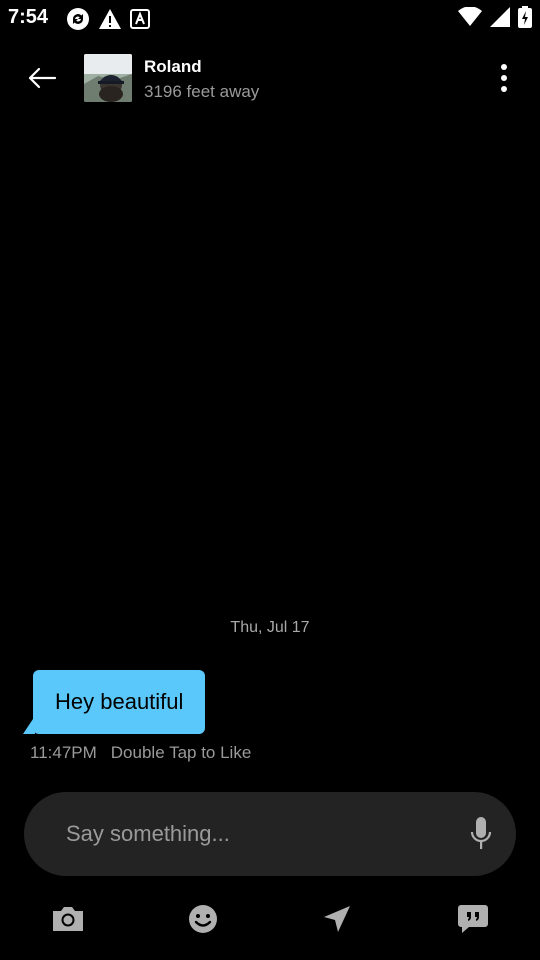 The image size is (540, 960). What do you see at coordinates (181, 752) in the screenshot?
I see `like-hint: Double Tap to Like` at bounding box center [181, 752].